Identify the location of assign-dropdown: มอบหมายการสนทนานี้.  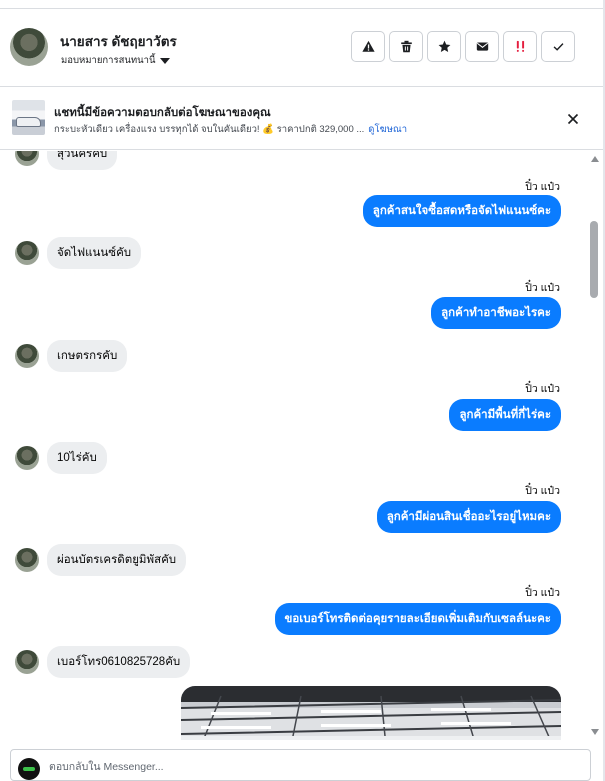
(115, 60).